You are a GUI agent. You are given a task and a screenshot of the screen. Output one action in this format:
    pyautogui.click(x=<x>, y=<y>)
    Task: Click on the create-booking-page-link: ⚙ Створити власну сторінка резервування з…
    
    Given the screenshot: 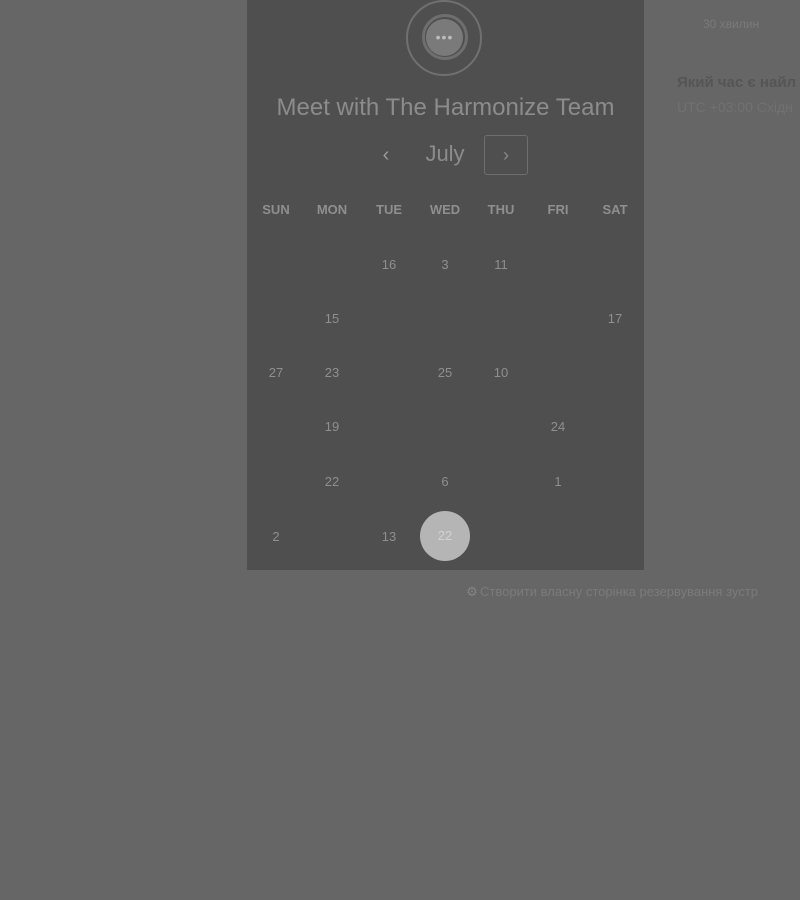 What is the action you would take?
    pyautogui.click(x=611, y=592)
    